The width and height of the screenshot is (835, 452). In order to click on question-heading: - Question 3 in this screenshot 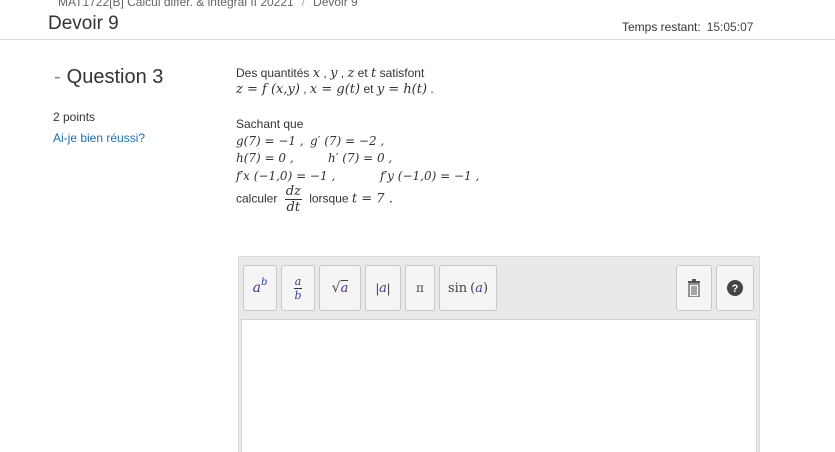, I will do `click(108, 77)`.